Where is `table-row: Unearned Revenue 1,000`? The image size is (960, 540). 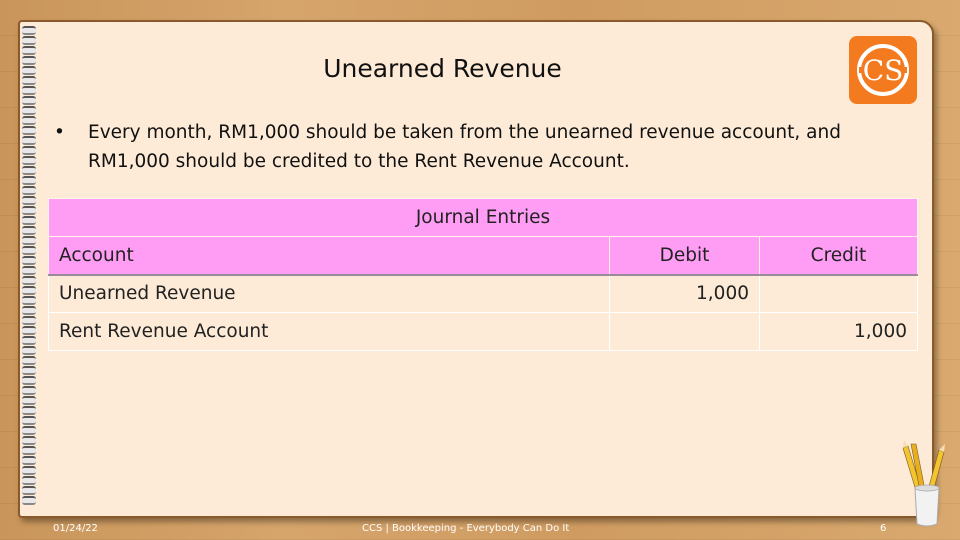
table-row: Unearned Revenue 1,000 is located at coordinates (483, 293).